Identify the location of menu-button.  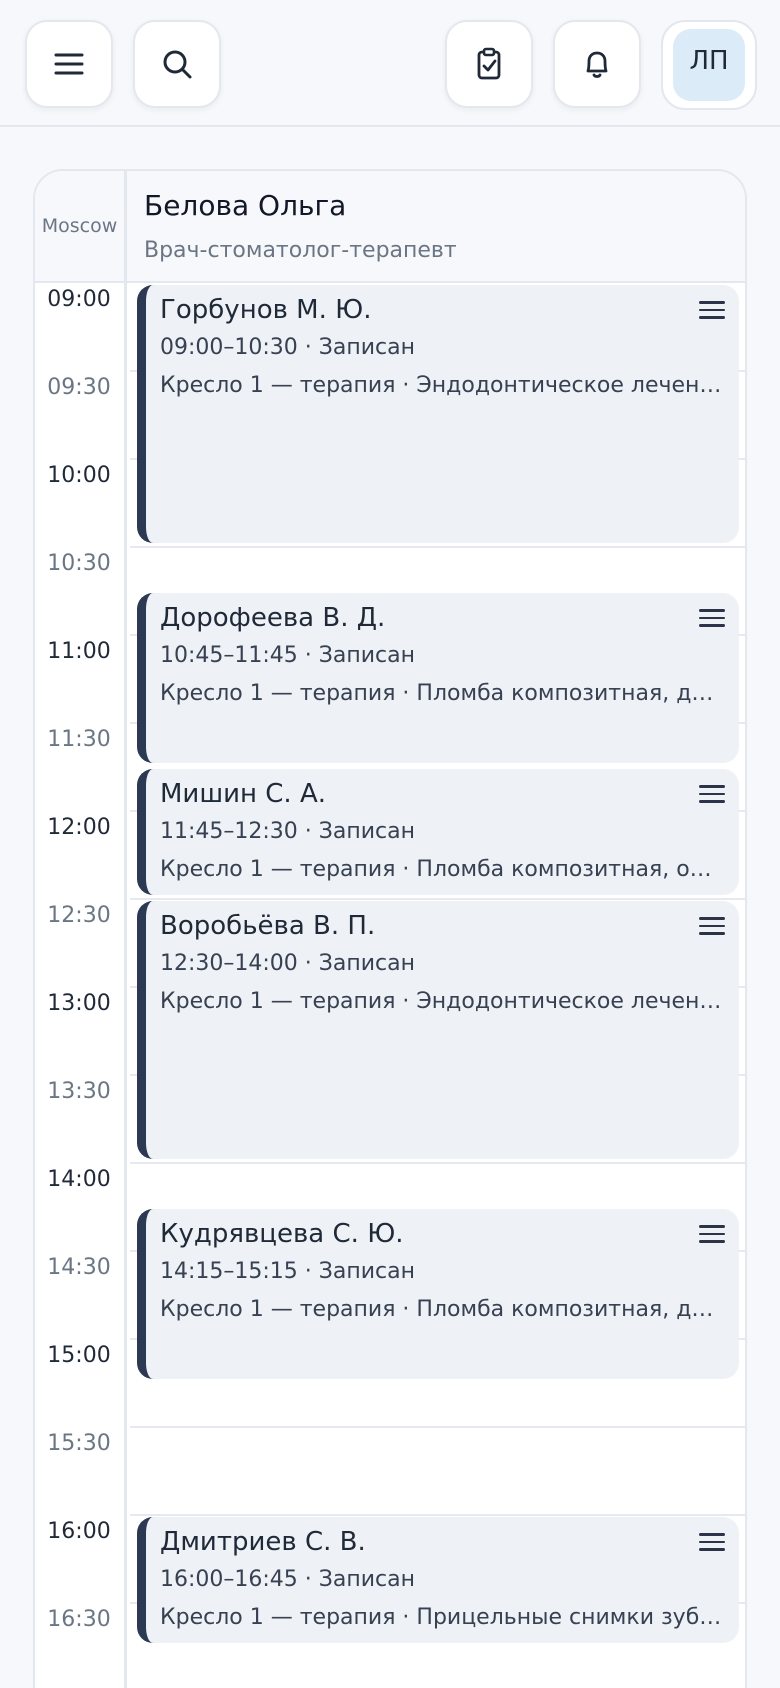
(69, 64).